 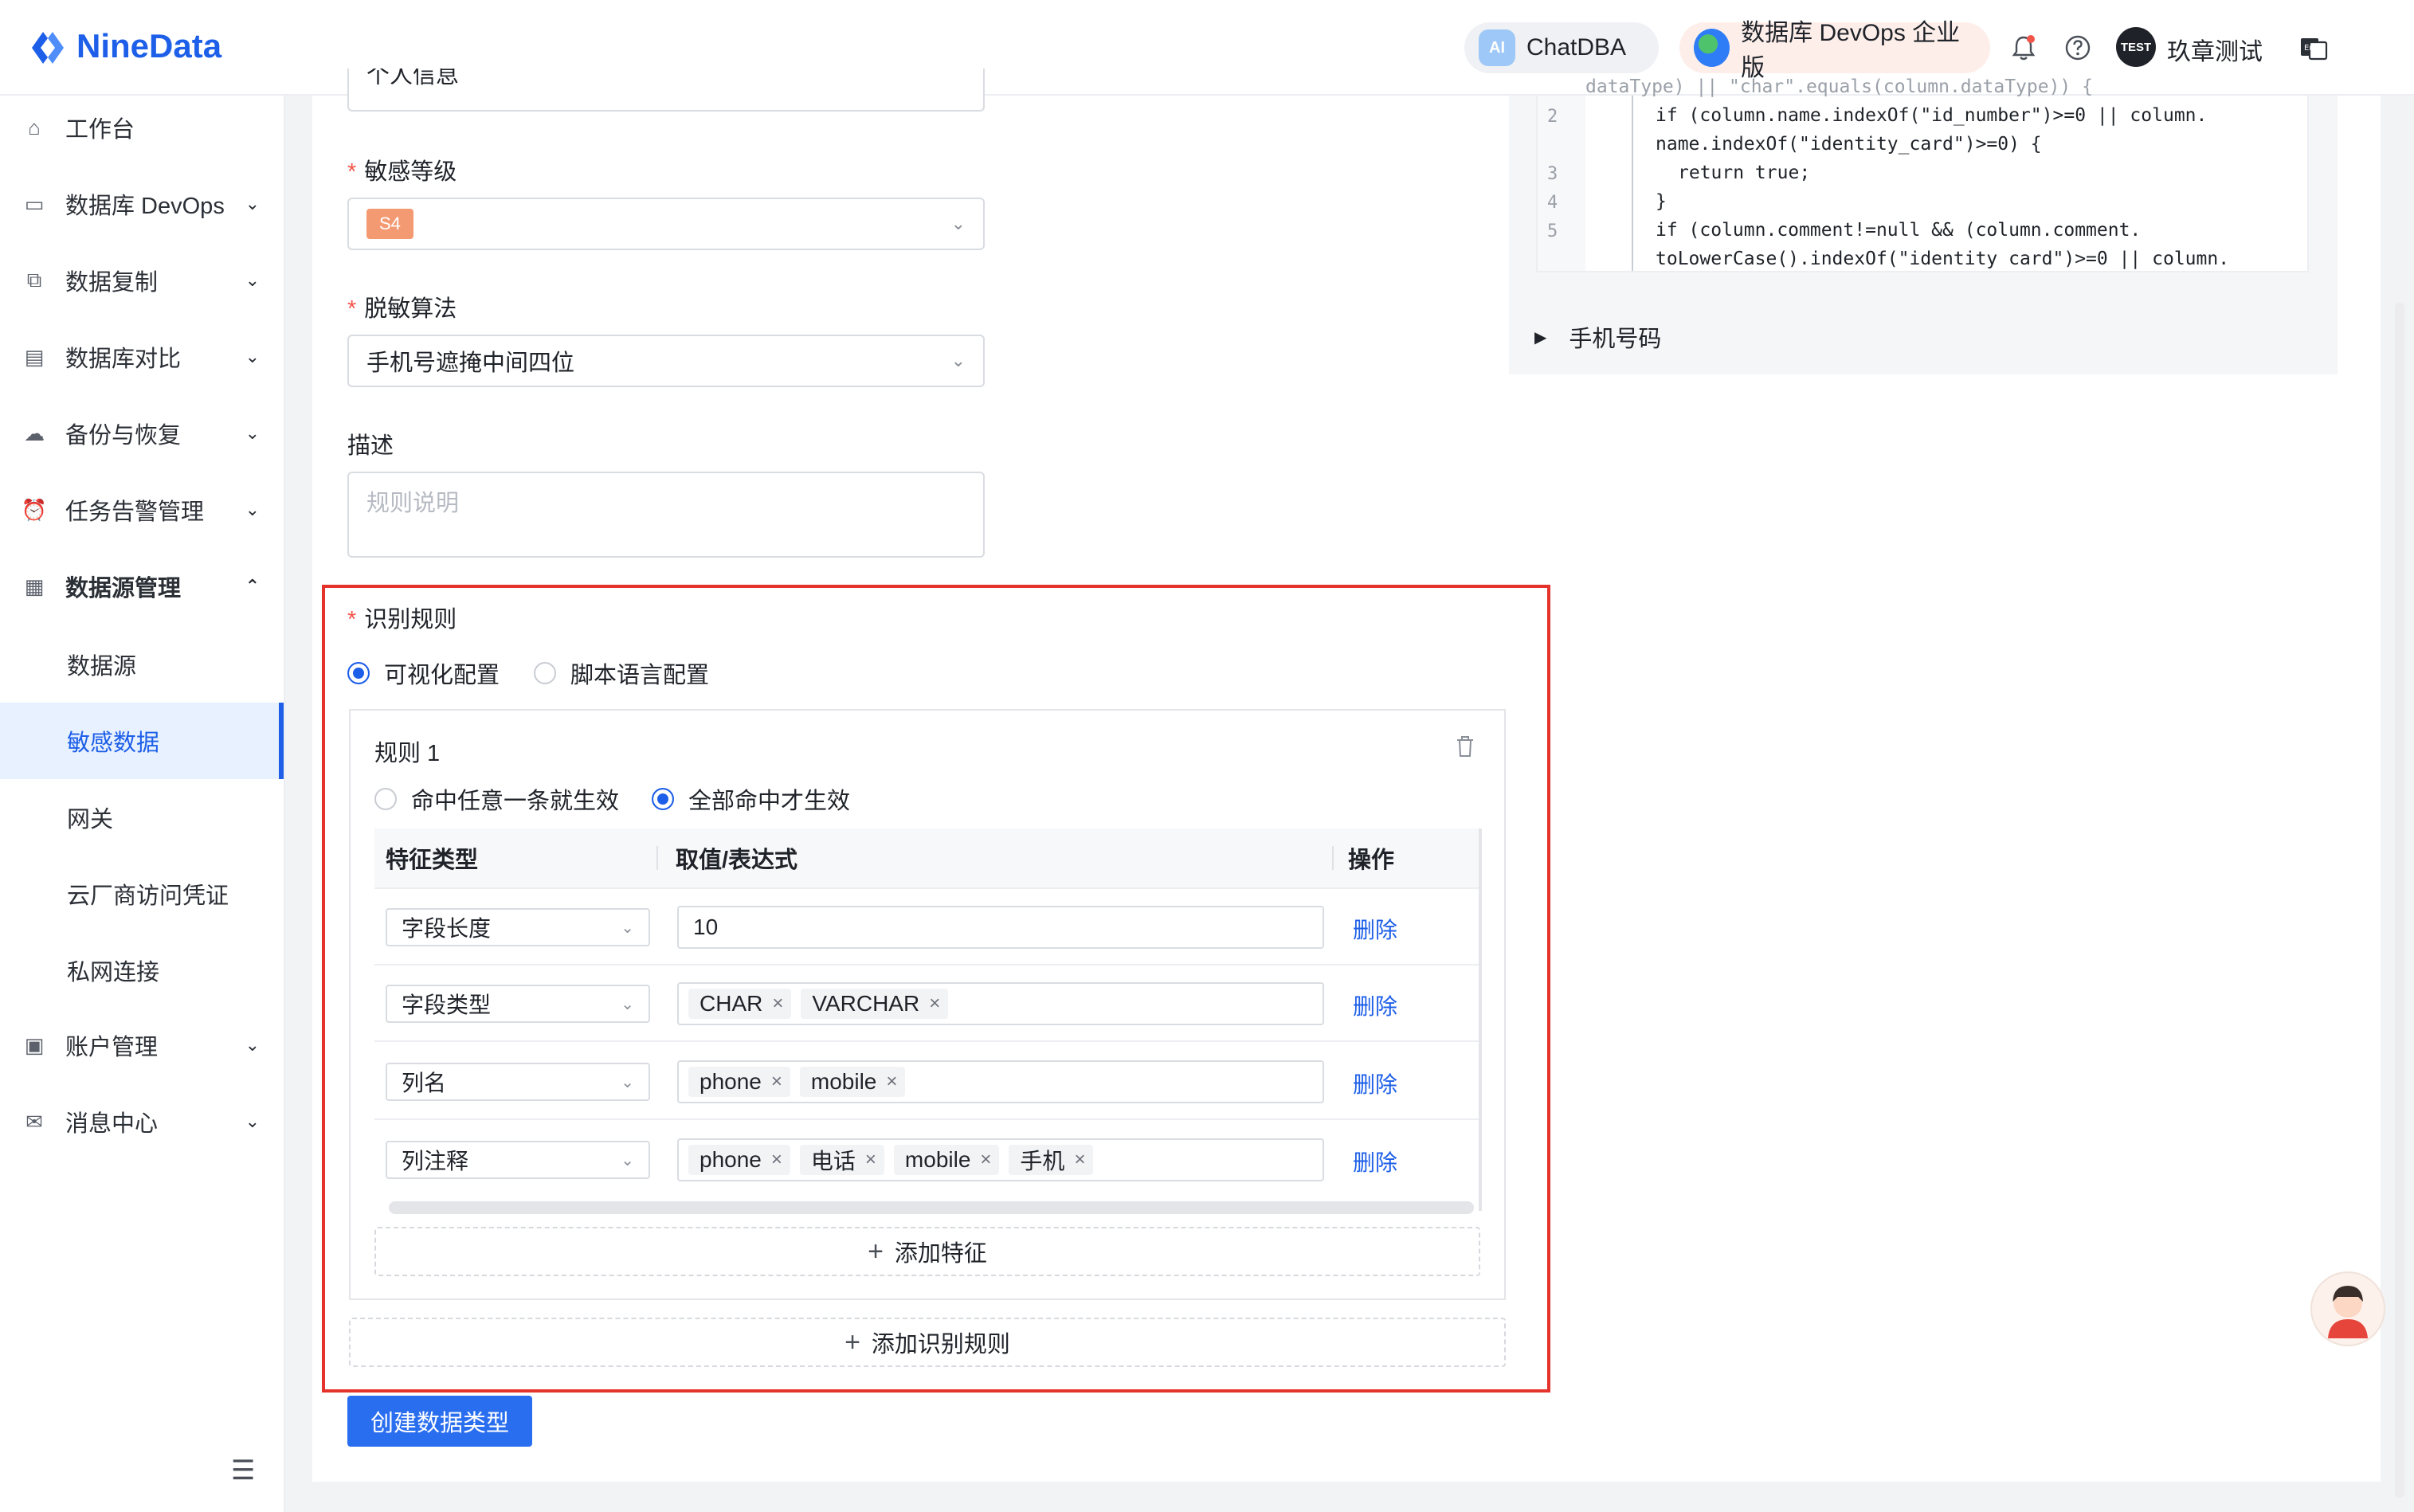 I want to click on algorithm-label: * 脱敏算法, so click(x=402, y=309).